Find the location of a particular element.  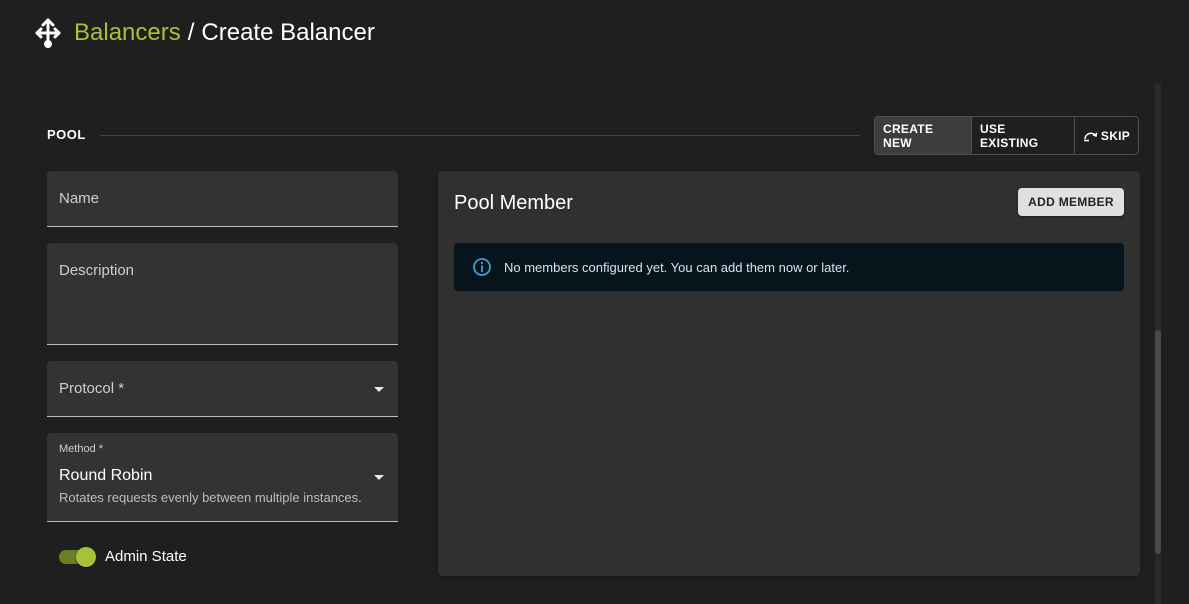

scrollbar-thumb is located at coordinates (1158, 442).